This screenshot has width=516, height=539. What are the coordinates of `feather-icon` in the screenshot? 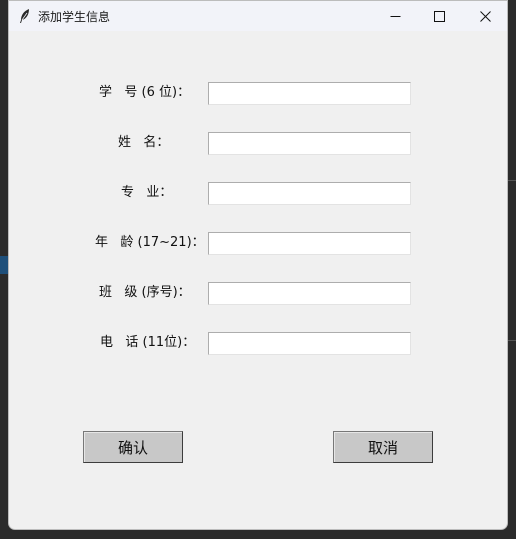 It's located at (25, 16).